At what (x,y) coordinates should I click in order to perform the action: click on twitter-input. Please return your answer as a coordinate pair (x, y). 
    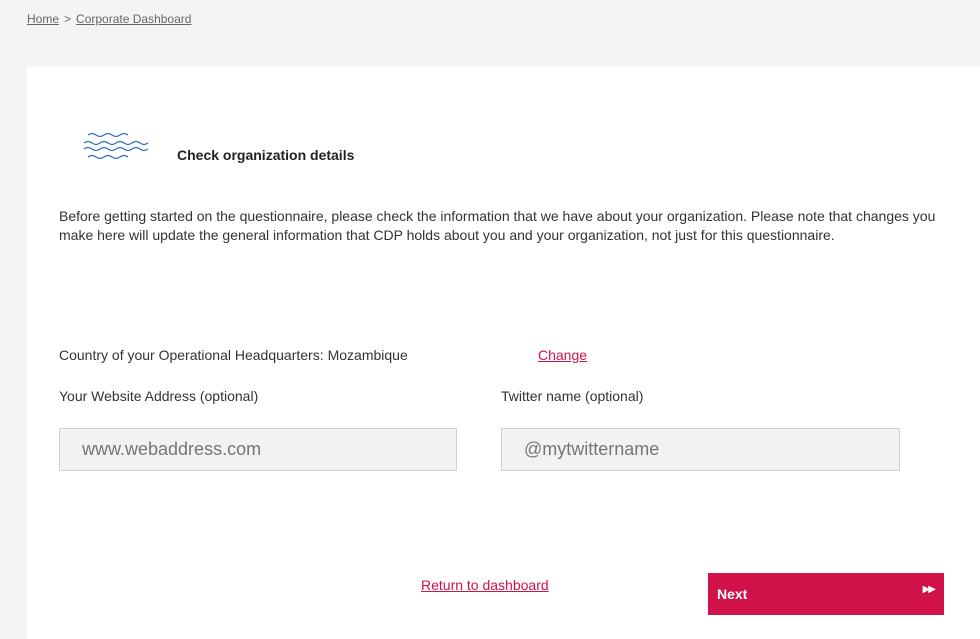
    Looking at the image, I should click on (700, 449).